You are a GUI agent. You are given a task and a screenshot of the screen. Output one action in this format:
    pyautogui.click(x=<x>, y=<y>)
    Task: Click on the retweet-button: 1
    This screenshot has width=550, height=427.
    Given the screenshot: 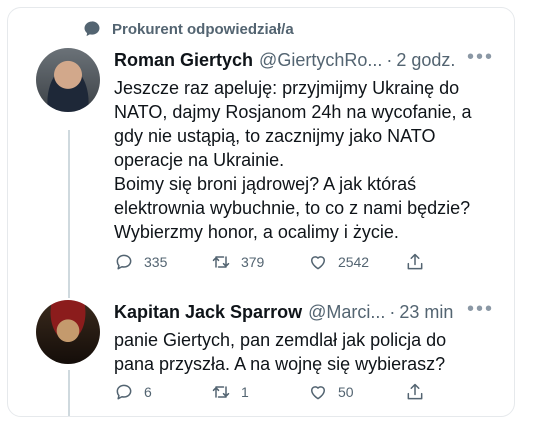 What is the action you would take?
    pyautogui.click(x=259, y=392)
    